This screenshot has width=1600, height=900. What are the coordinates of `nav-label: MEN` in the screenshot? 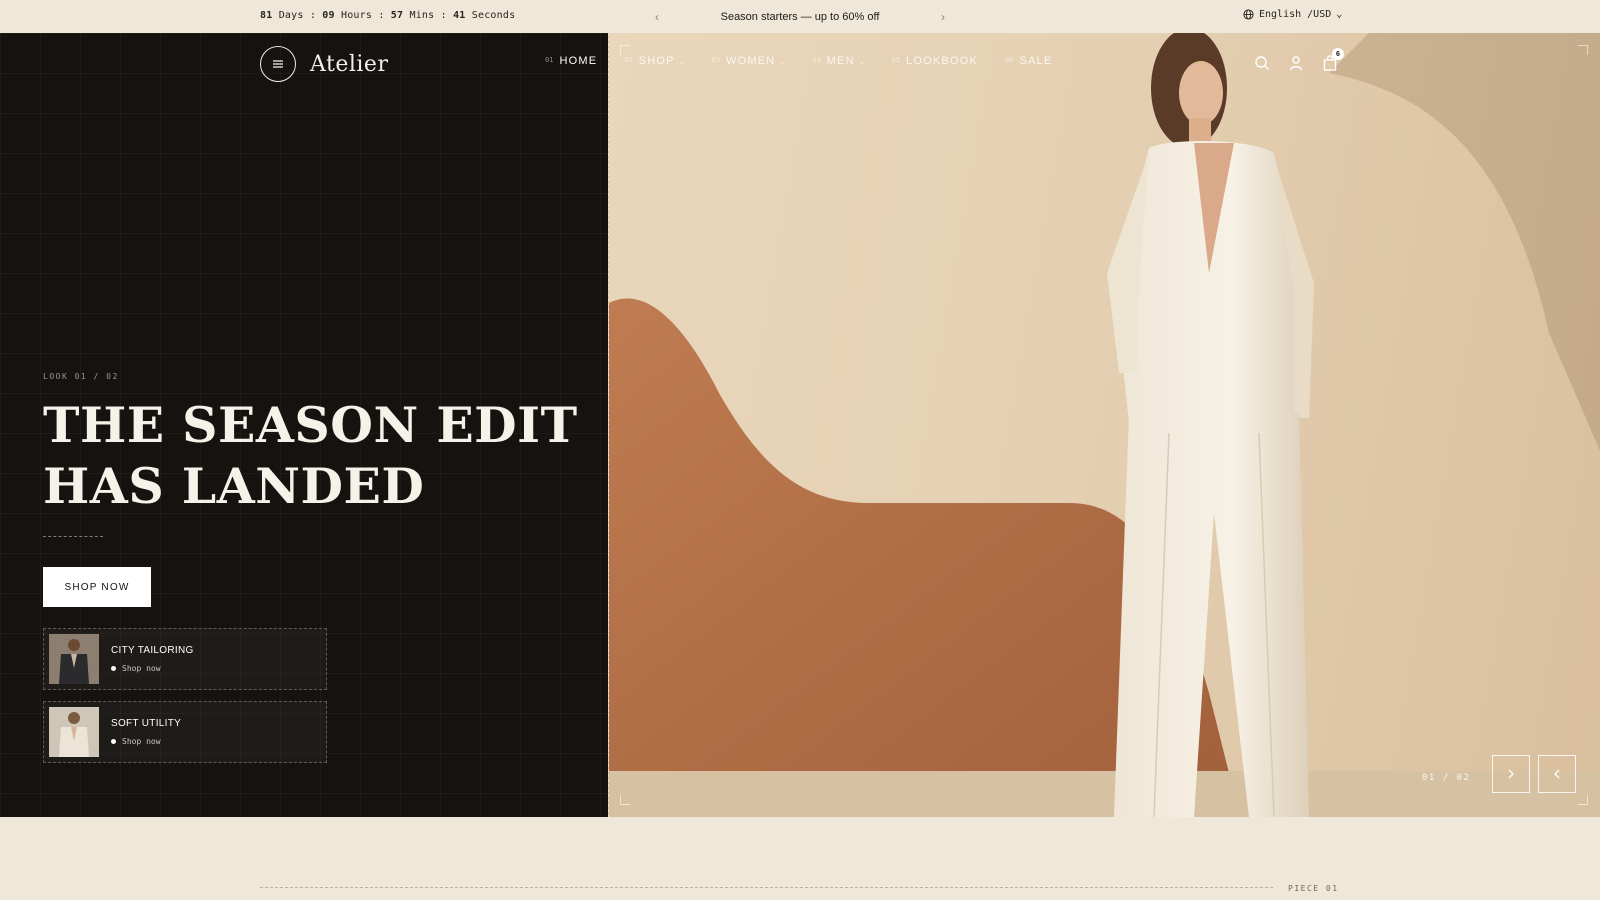 It's located at (840, 61).